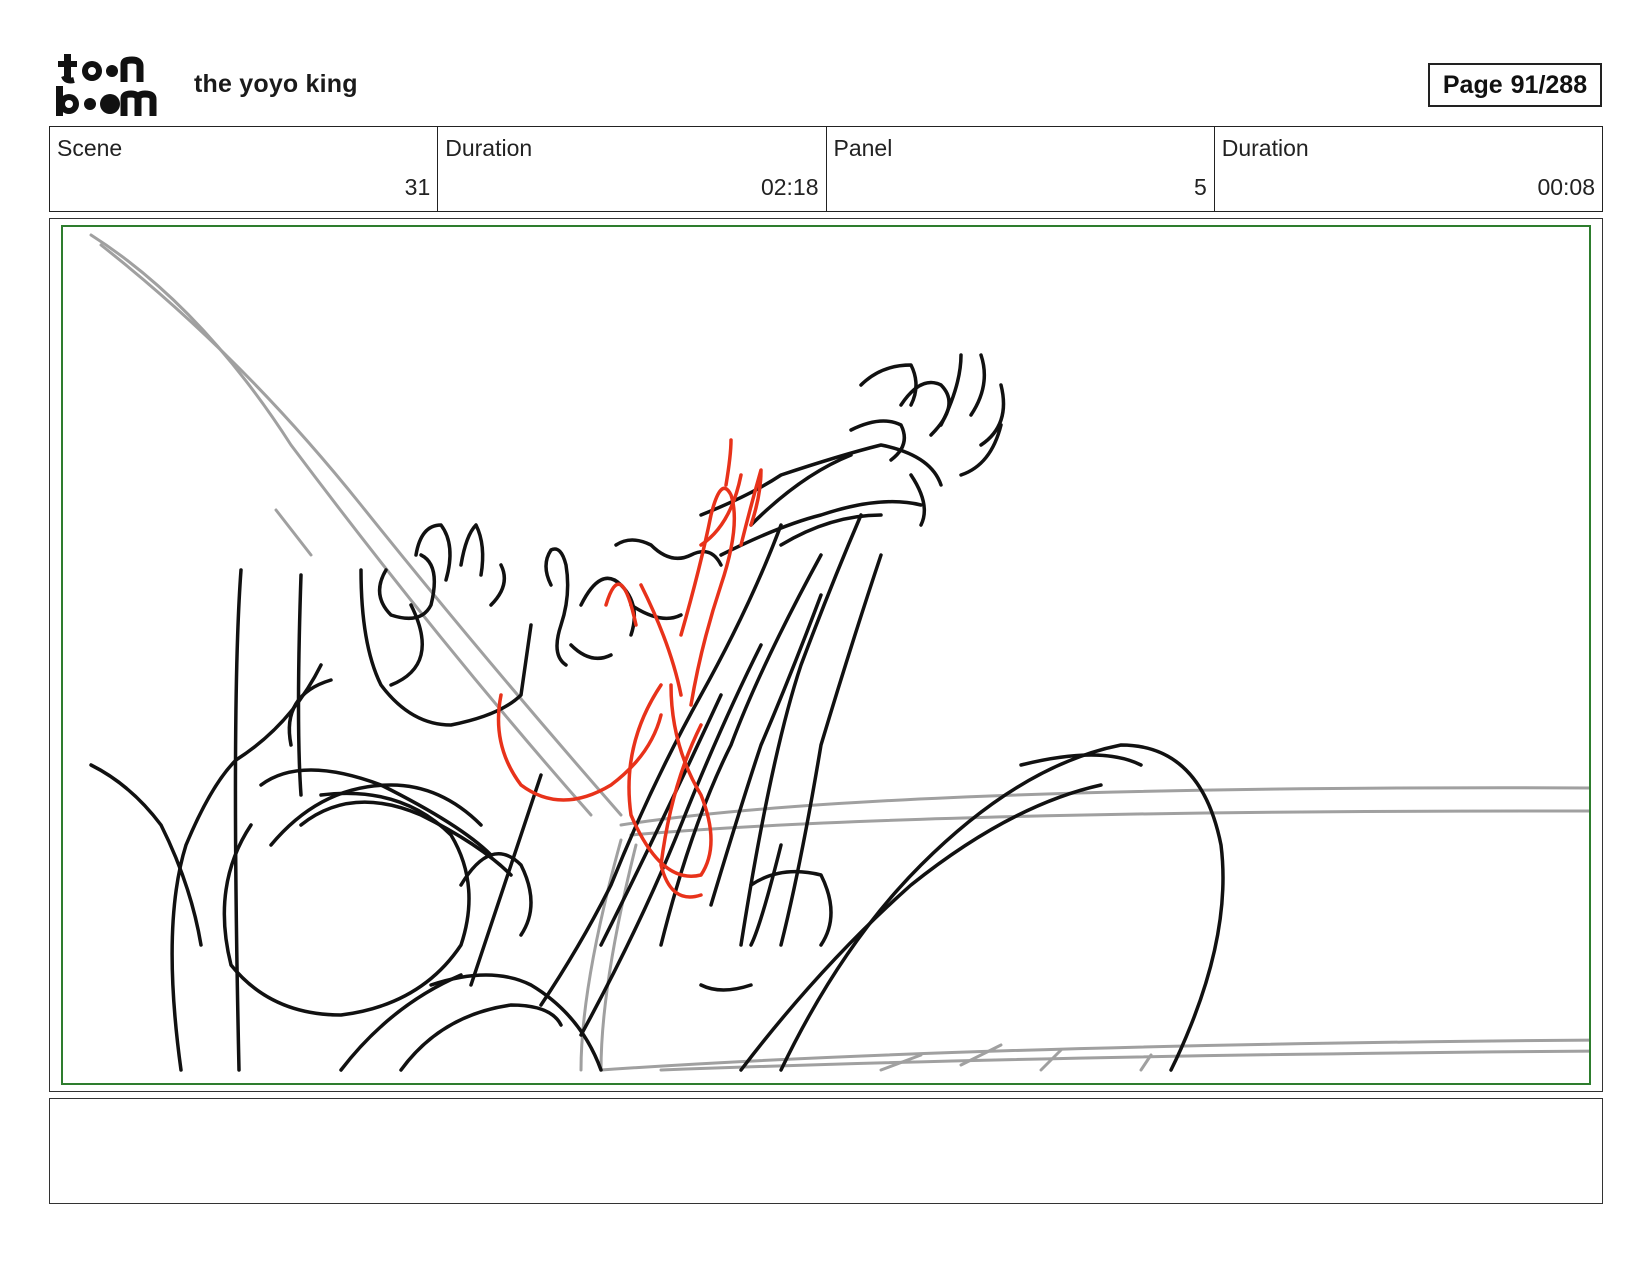 The width and height of the screenshot is (1650, 1275). What do you see at coordinates (1566, 187) in the screenshot?
I see `panel-duration-value: 00:08` at bounding box center [1566, 187].